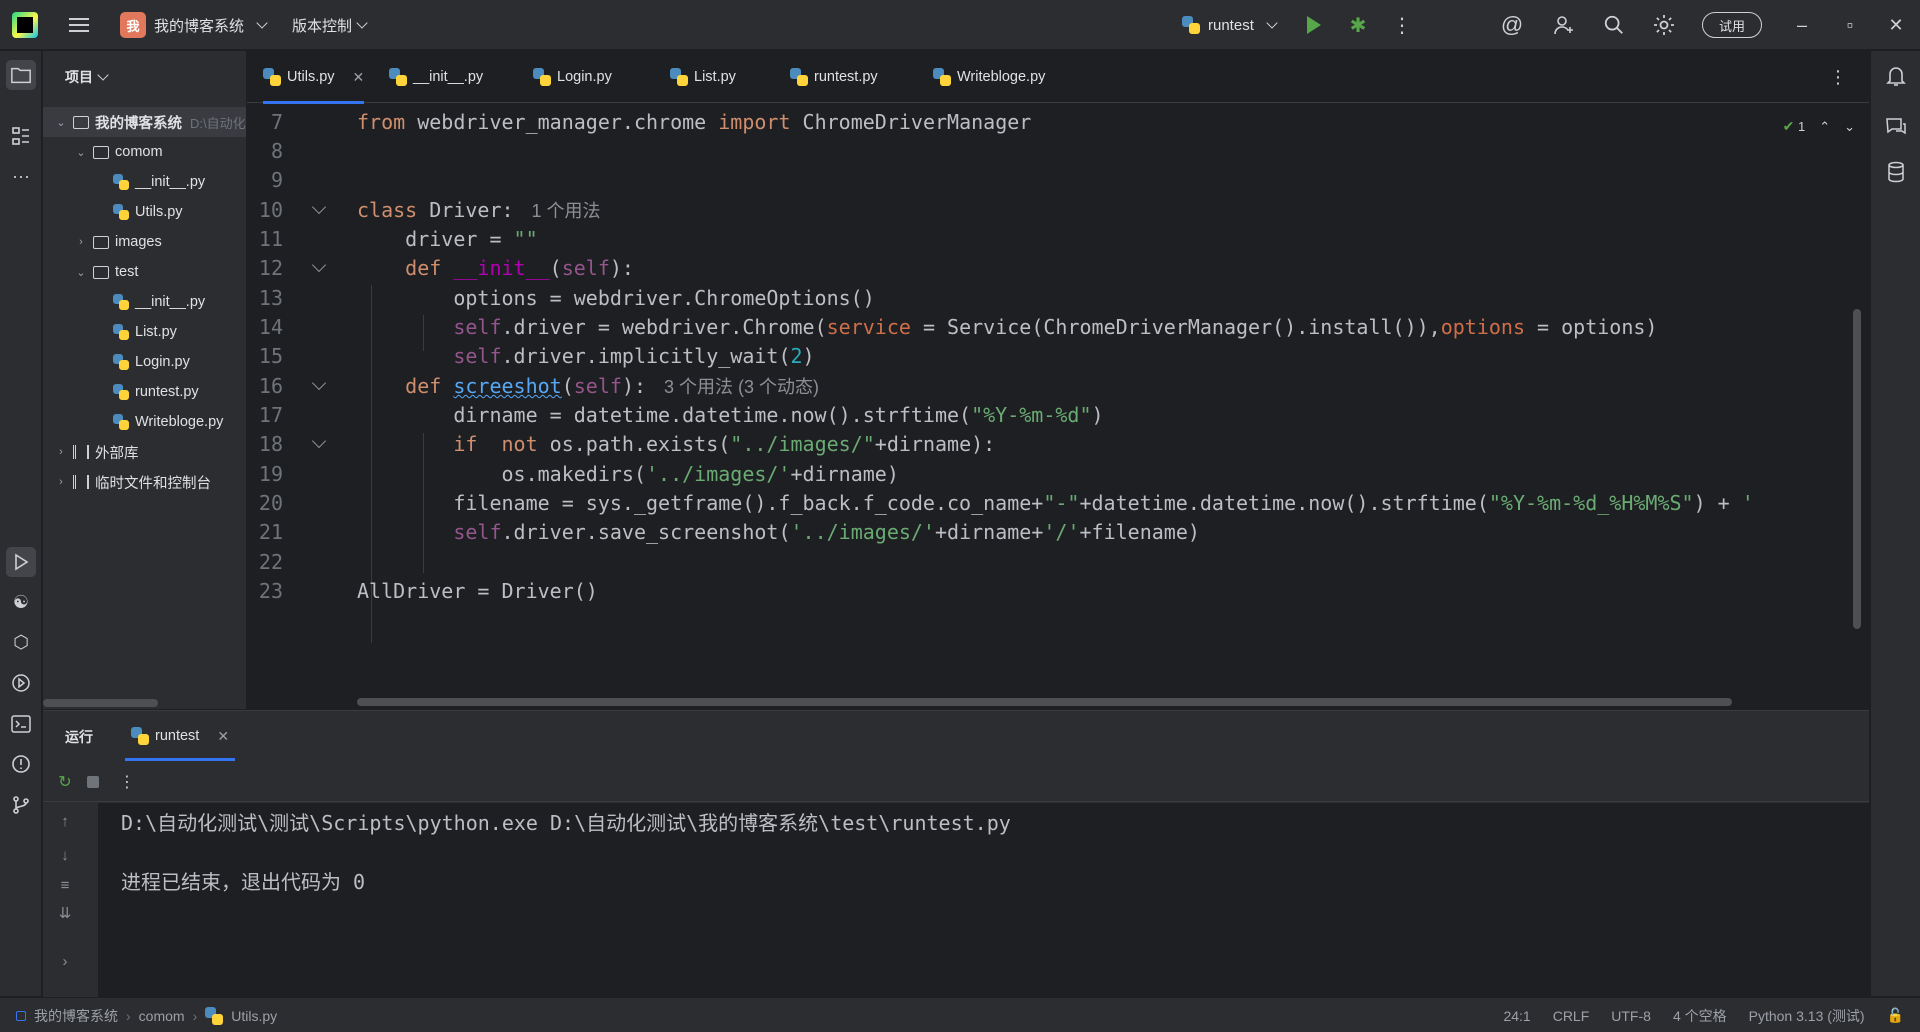 The width and height of the screenshot is (1920, 1032). Describe the element at coordinates (194, 25) in the screenshot. I see `project-switcher: 我 我的博客系统` at that location.